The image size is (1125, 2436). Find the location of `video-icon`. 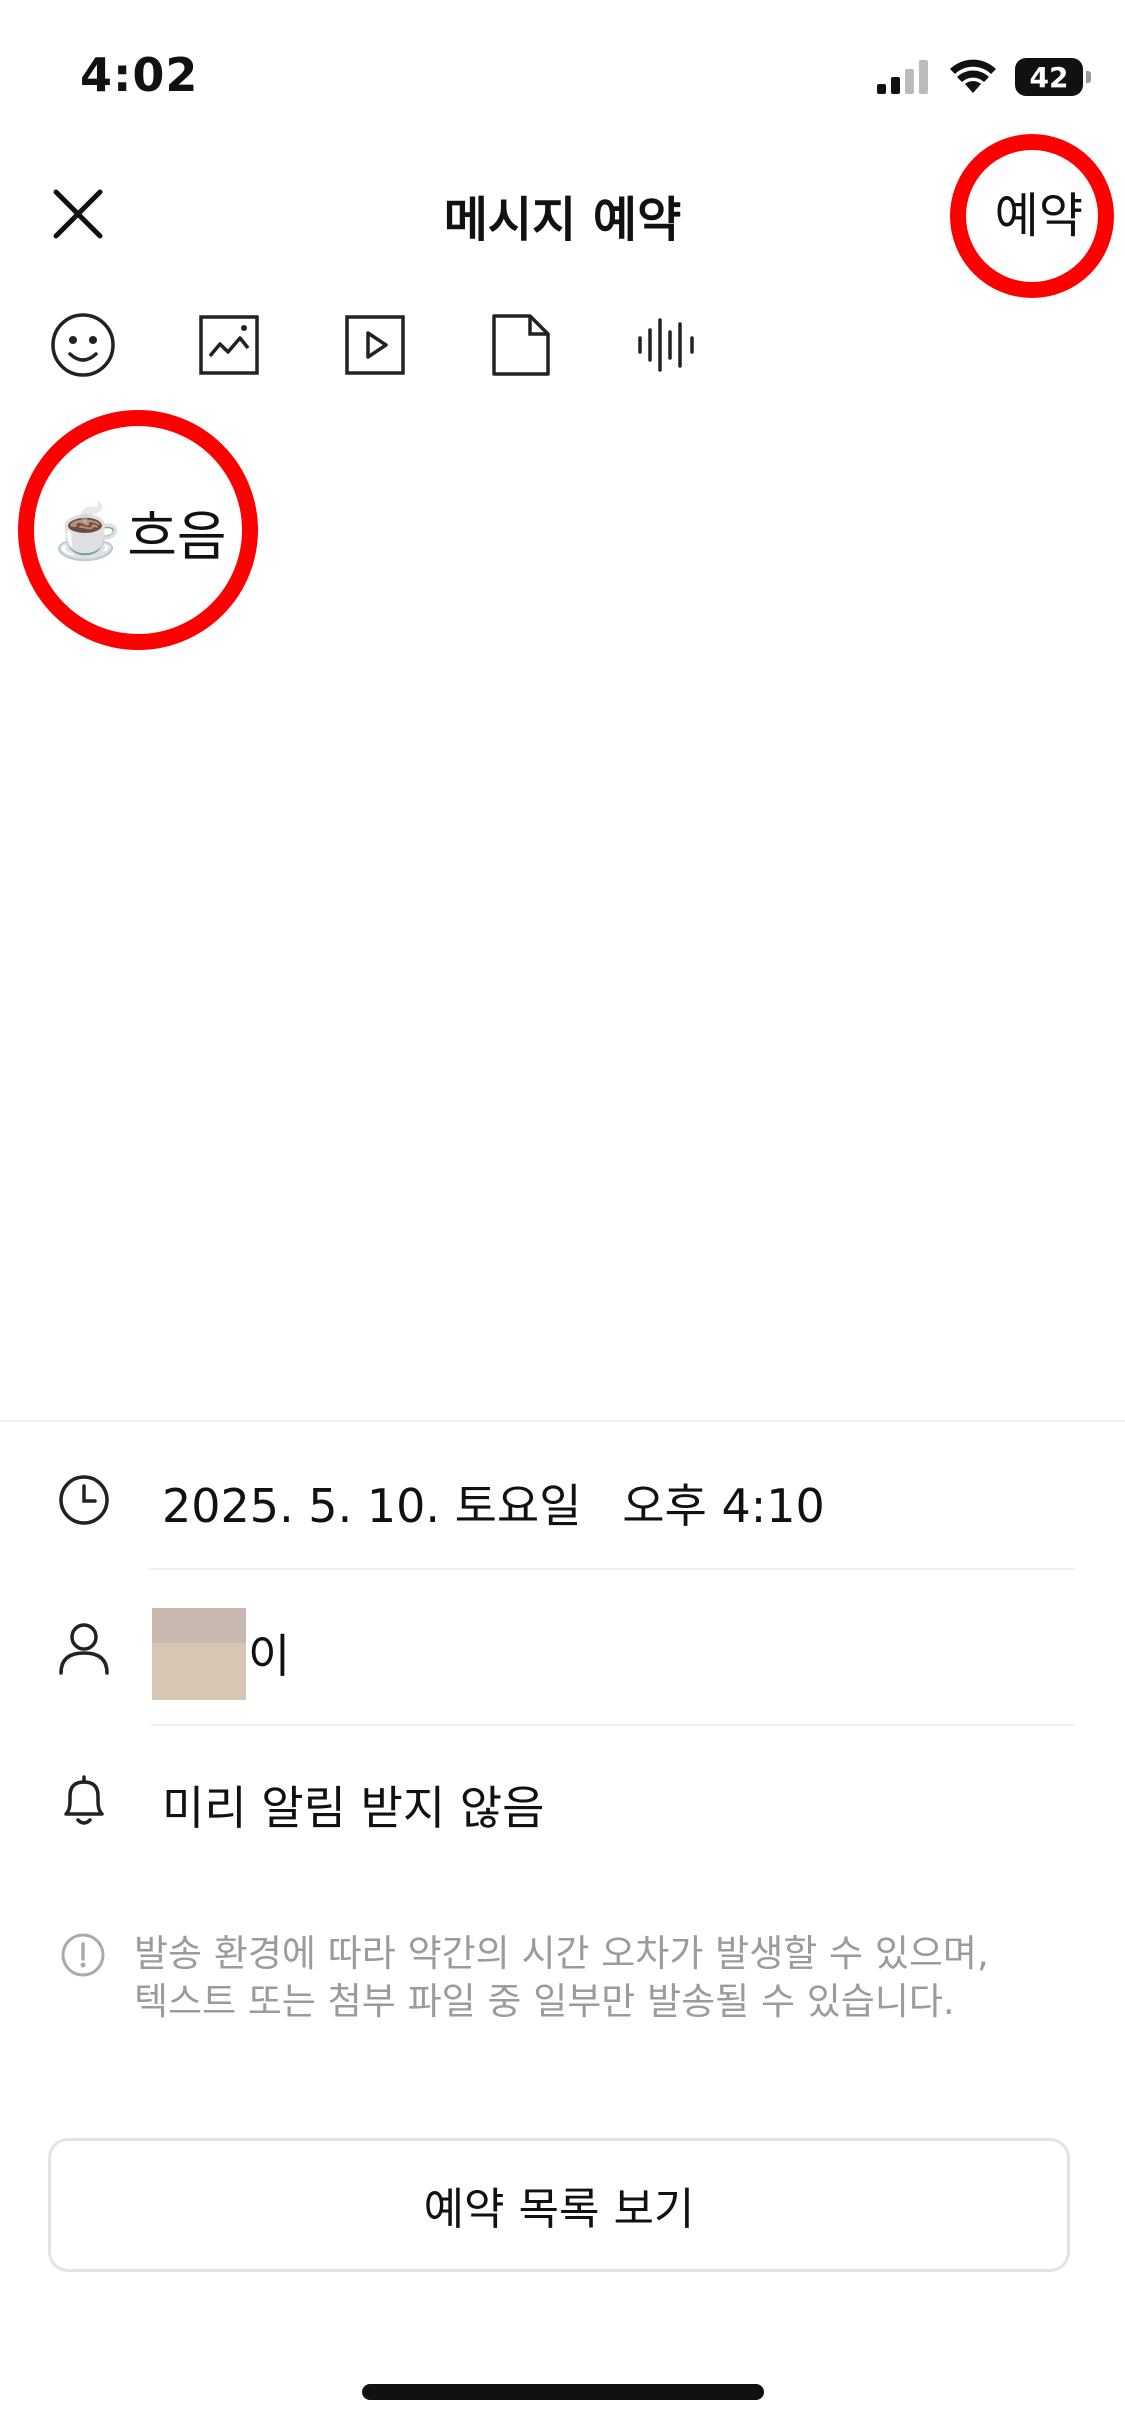

video-icon is located at coordinates (375, 345).